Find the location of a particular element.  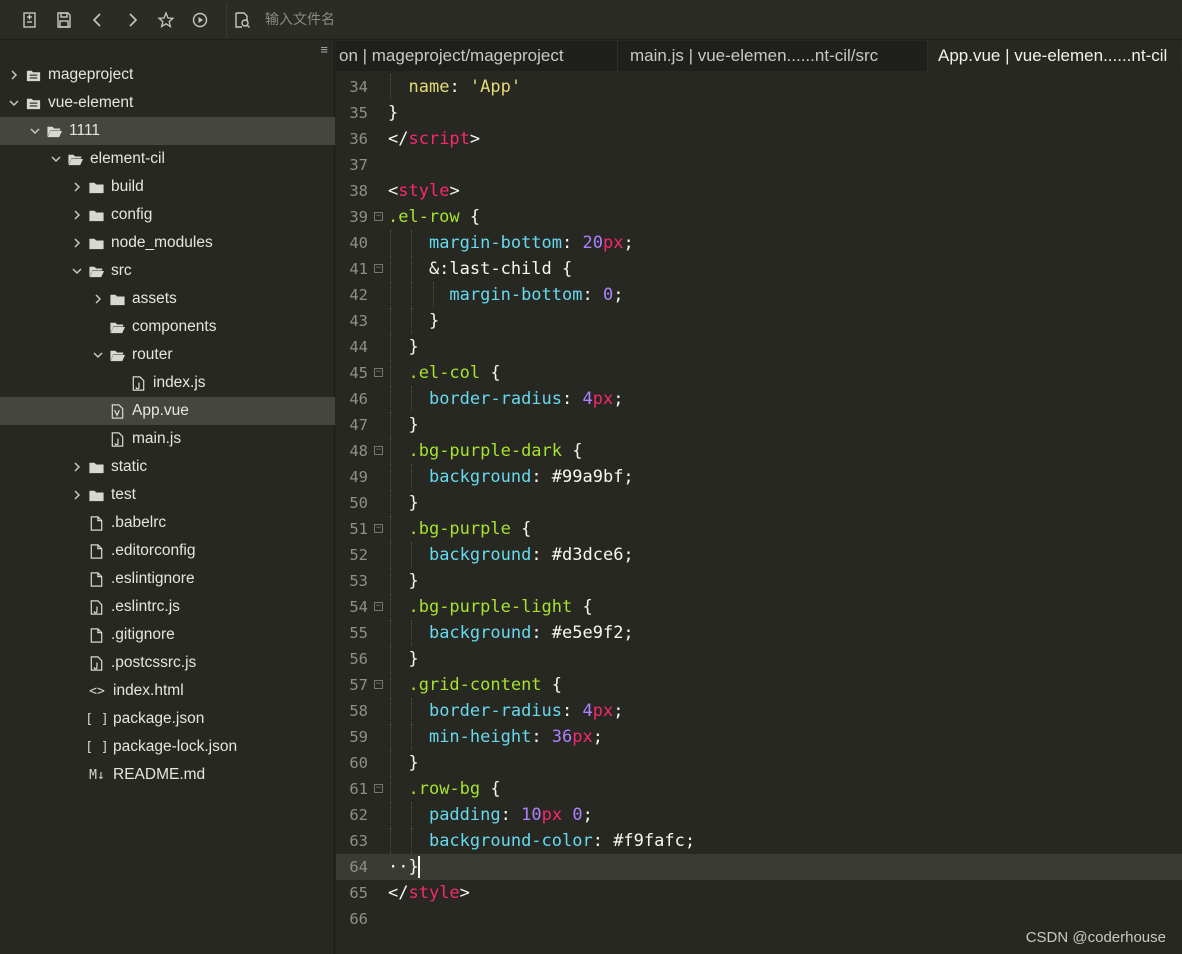

code-line: 64 ··} is located at coordinates (759, 867).